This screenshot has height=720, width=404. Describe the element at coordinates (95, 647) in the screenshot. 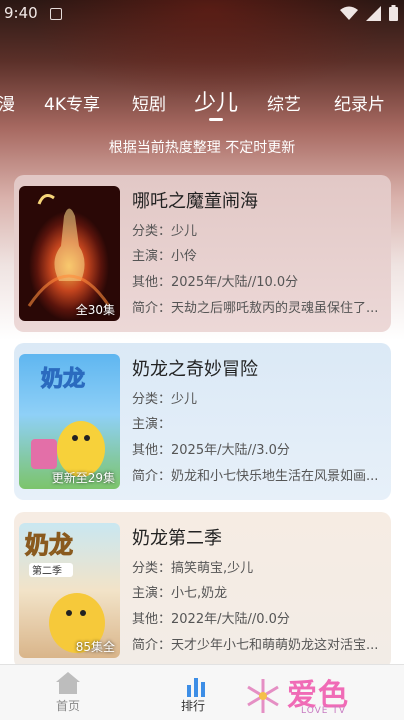

I see `episode-badge: 85集全` at that location.